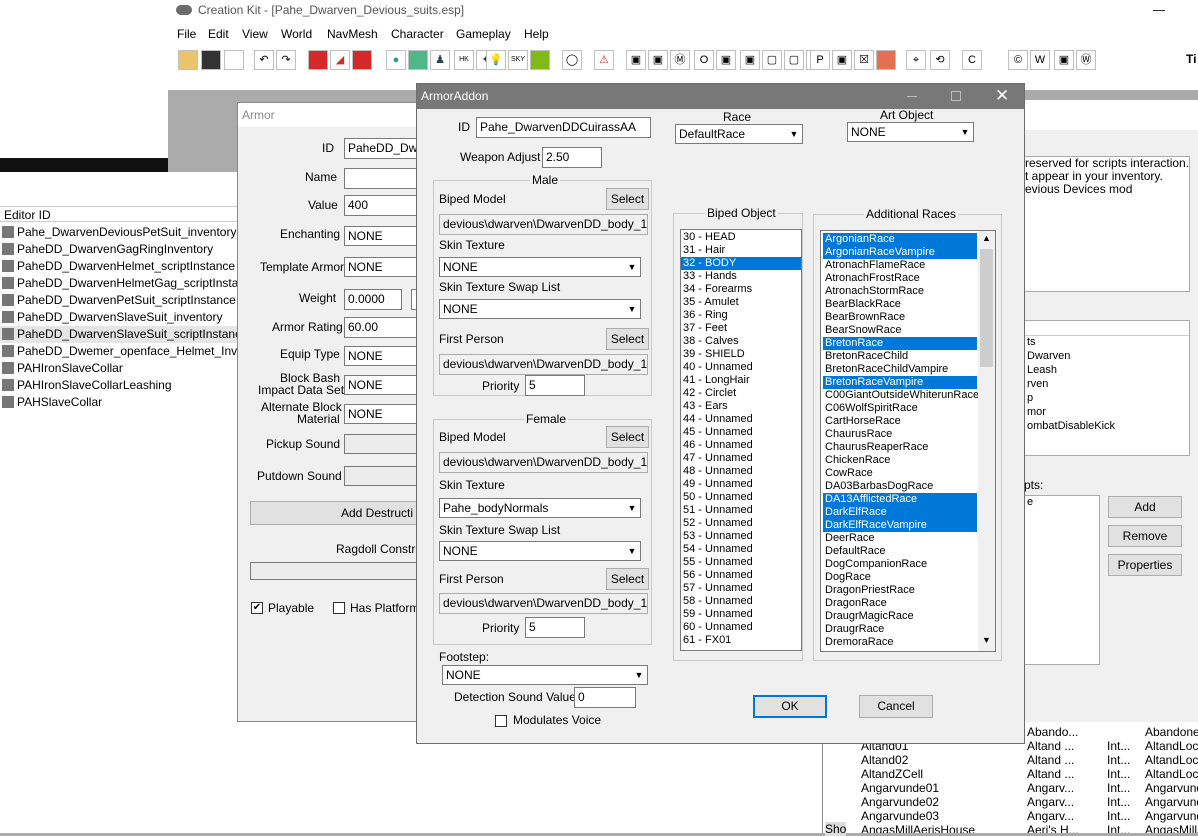 This screenshot has width=1198, height=836. What do you see at coordinates (384, 444) in the screenshot?
I see `pickup-sound-select` at bounding box center [384, 444].